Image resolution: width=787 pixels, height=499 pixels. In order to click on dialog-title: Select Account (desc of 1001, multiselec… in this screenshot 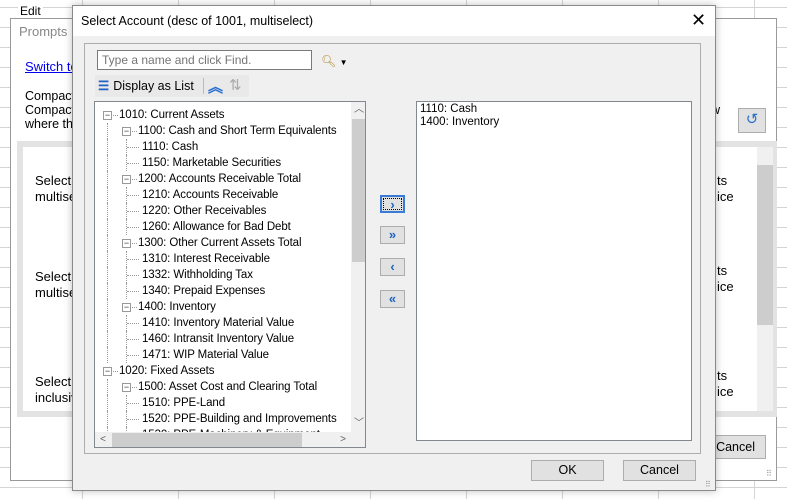, I will do `click(197, 21)`.